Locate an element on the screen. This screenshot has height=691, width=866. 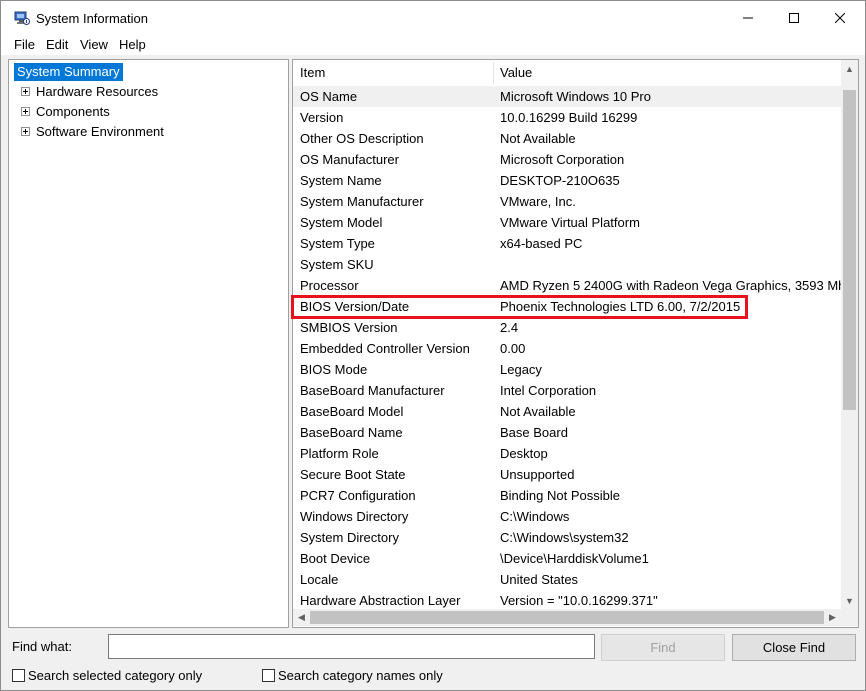
tree-item-system-summary: System Summary is located at coordinates (68, 72).